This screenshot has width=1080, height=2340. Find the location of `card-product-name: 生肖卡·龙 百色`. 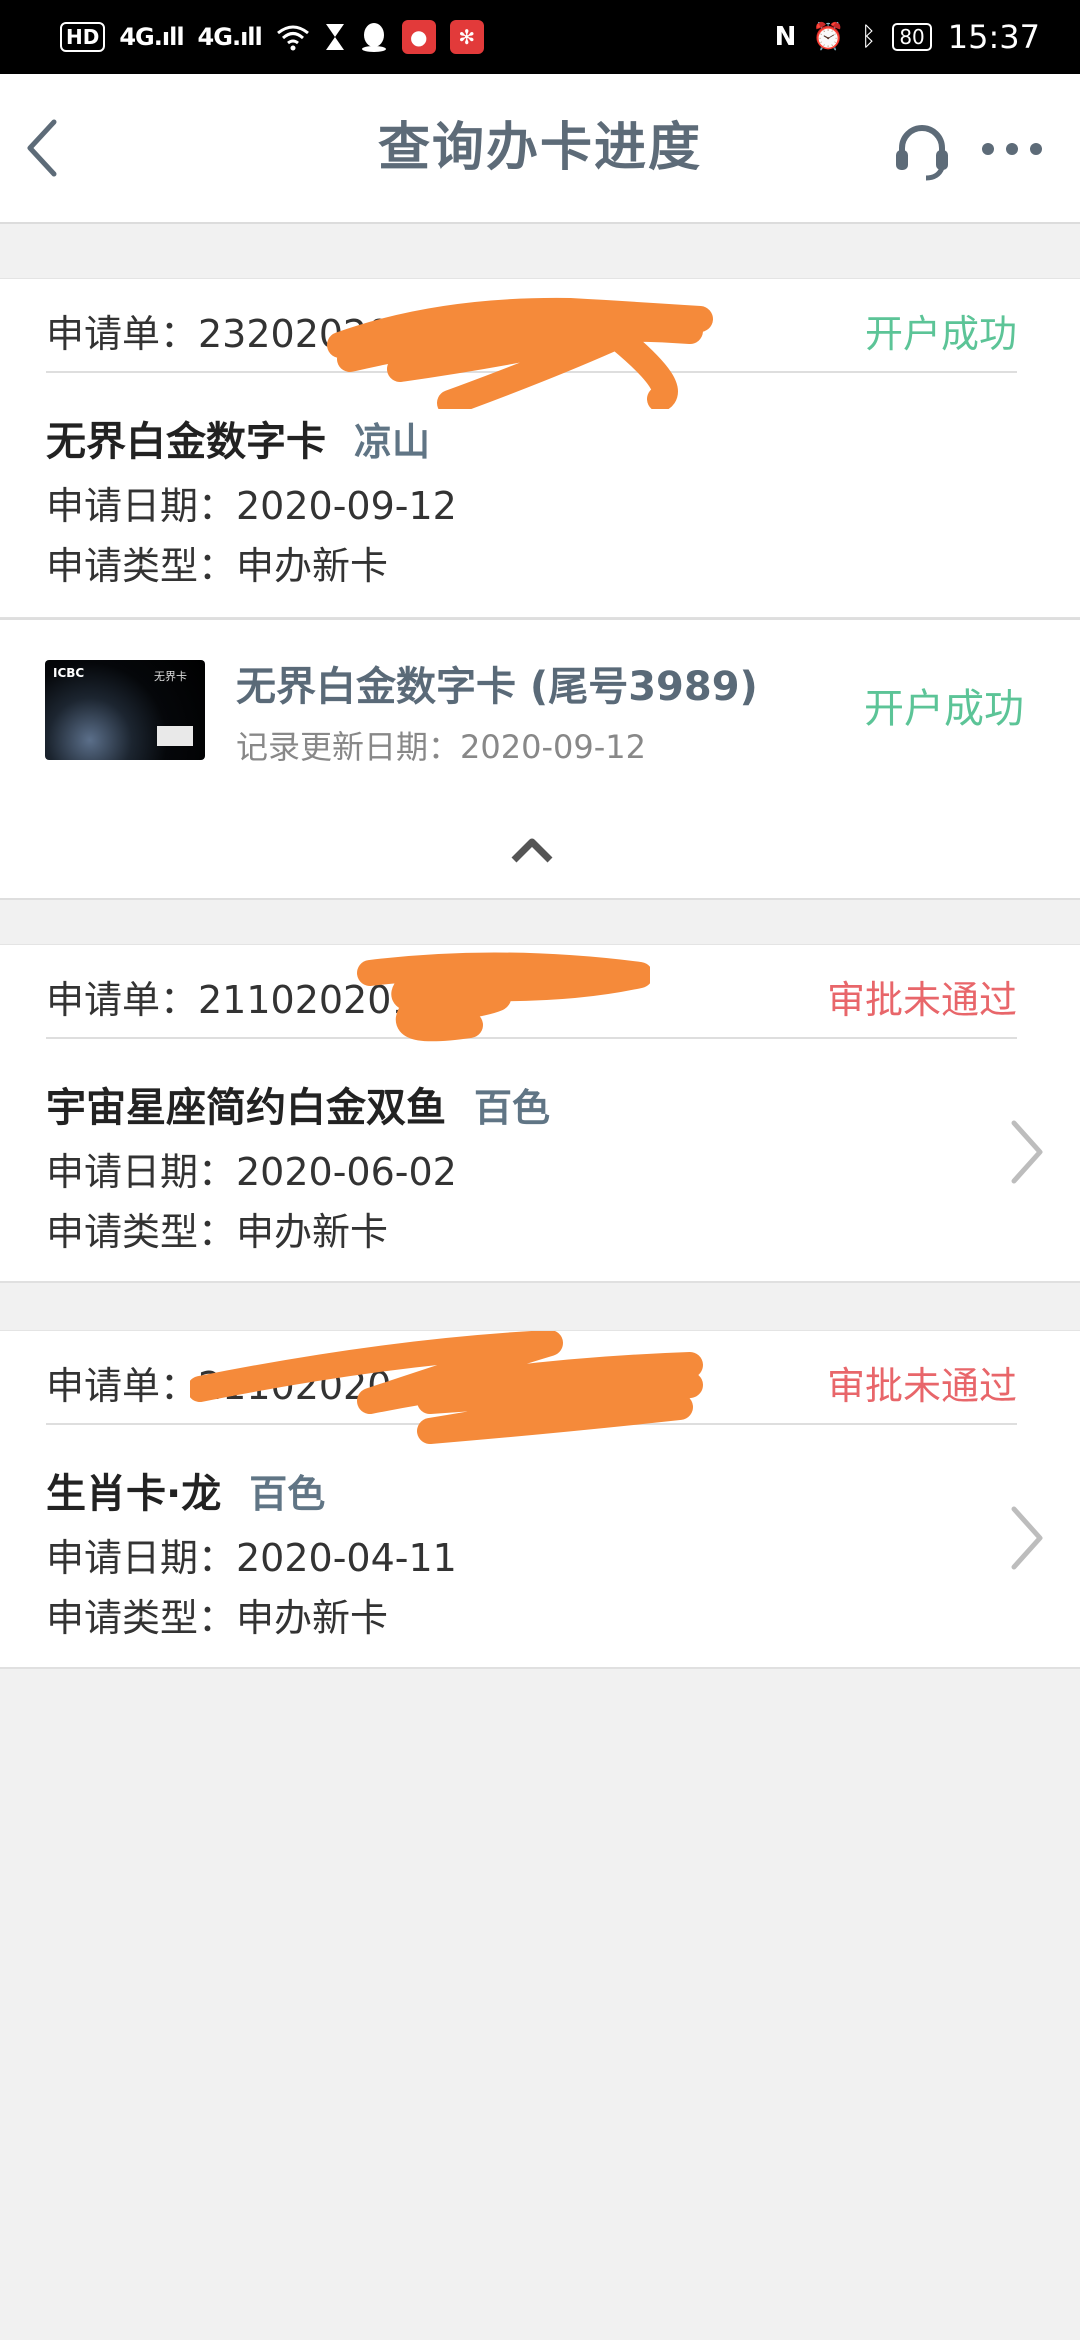

card-product-name: 生肖卡·龙 百色 is located at coordinates (185, 1490).